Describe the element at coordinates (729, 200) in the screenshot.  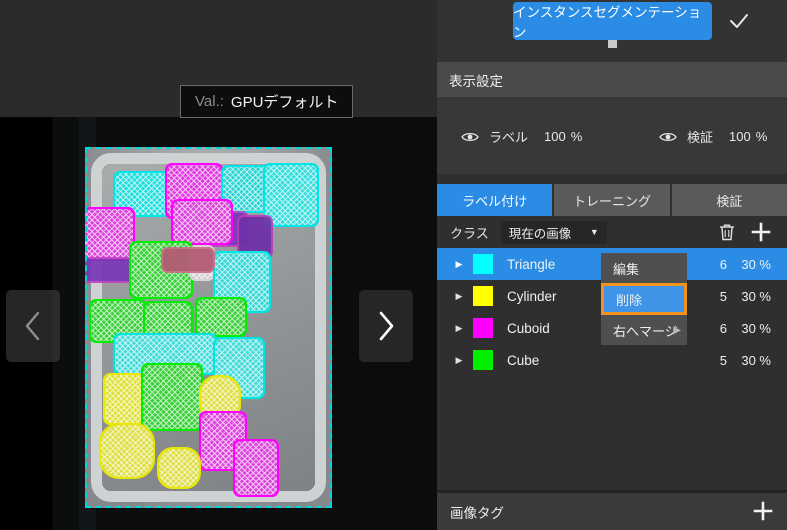
I see `tab-validation: 検証` at that location.